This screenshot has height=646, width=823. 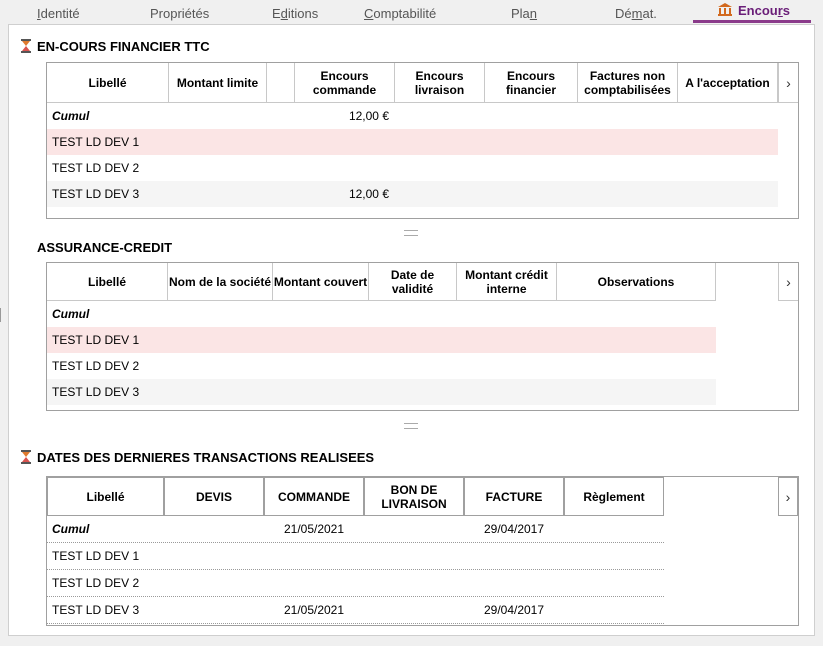 I want to click on column-header-montant-credit-interne: Montant crédit interne, so click(x=507, y=282).